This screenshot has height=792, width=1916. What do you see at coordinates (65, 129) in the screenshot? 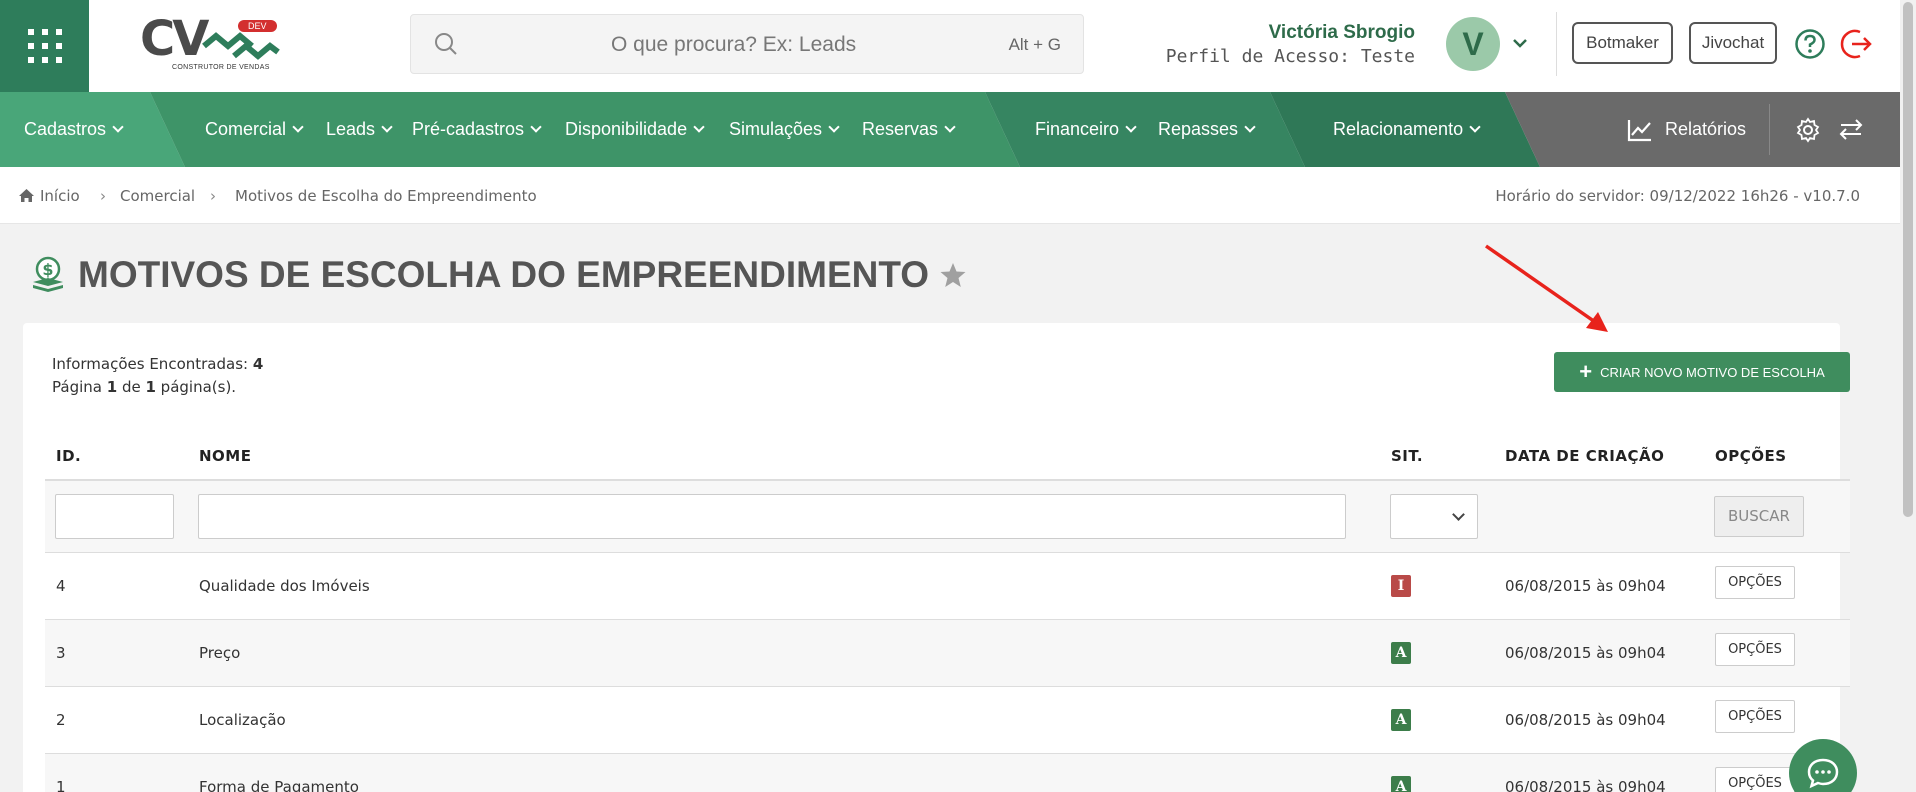
I see `nav-cadastros-label: Cadastros` at bounding box center [65, 129].